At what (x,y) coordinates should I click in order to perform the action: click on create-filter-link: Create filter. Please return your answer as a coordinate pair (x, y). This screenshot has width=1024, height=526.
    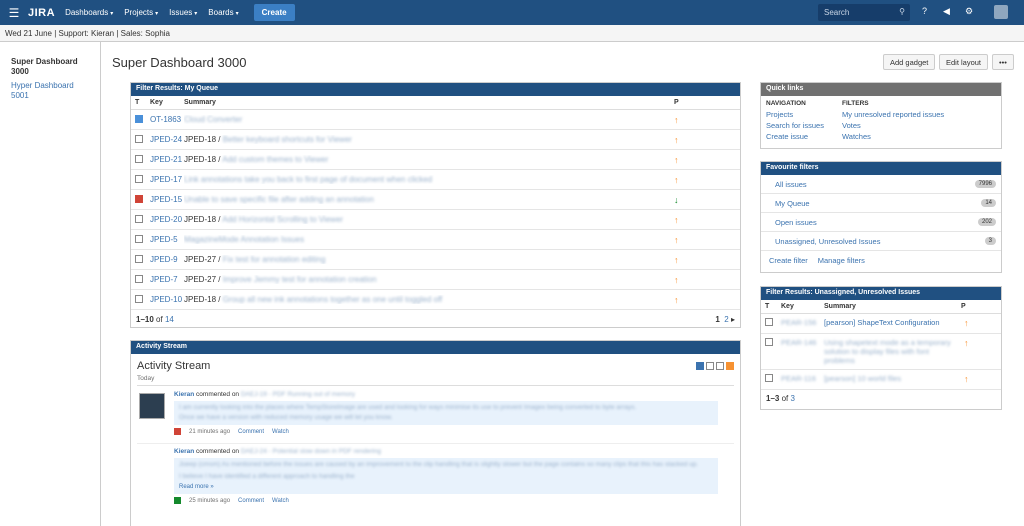
    Looking at the image, I should click on (788, 260).